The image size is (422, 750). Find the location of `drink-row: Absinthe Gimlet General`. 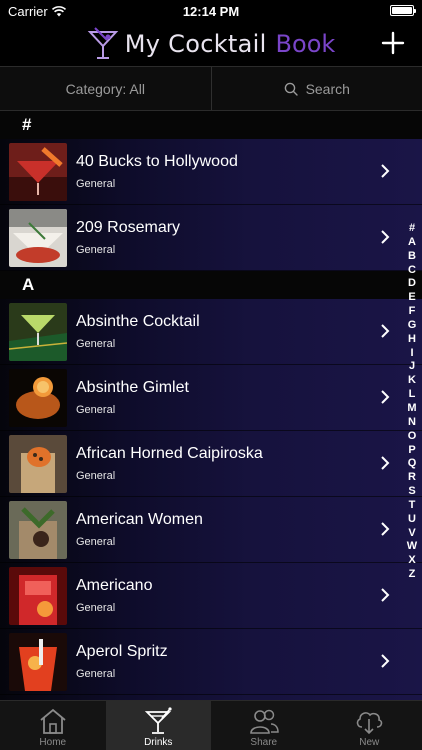

drink-row: Absinthe Gimlet General is located at coordinates (211, 398).